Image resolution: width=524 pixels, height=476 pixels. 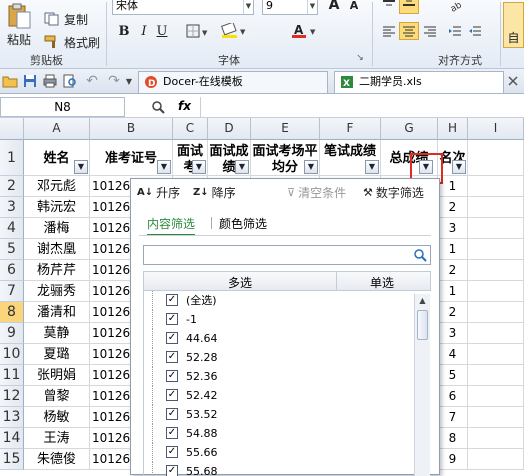 I want to click on tab-close-button, so click(x=513, y=81).